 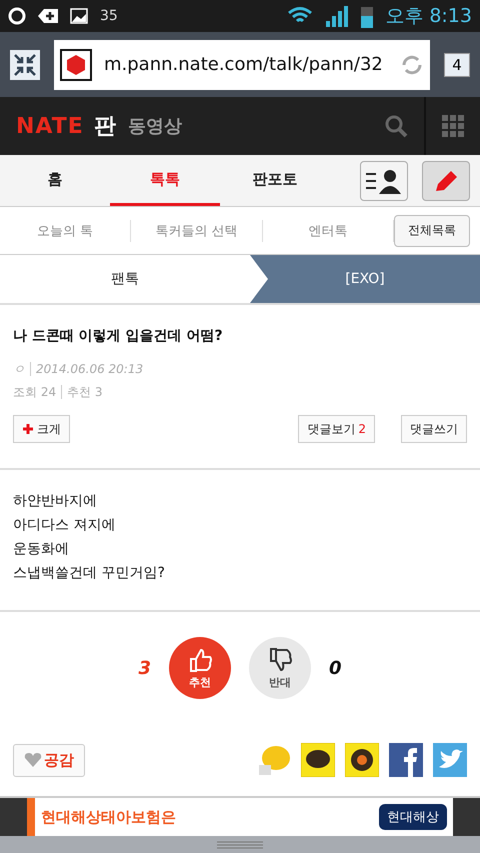 What do you see at coordinates (200, 659) in the screenshot?
I see `thumbs-up-icon` at bounding box center [200, 659].